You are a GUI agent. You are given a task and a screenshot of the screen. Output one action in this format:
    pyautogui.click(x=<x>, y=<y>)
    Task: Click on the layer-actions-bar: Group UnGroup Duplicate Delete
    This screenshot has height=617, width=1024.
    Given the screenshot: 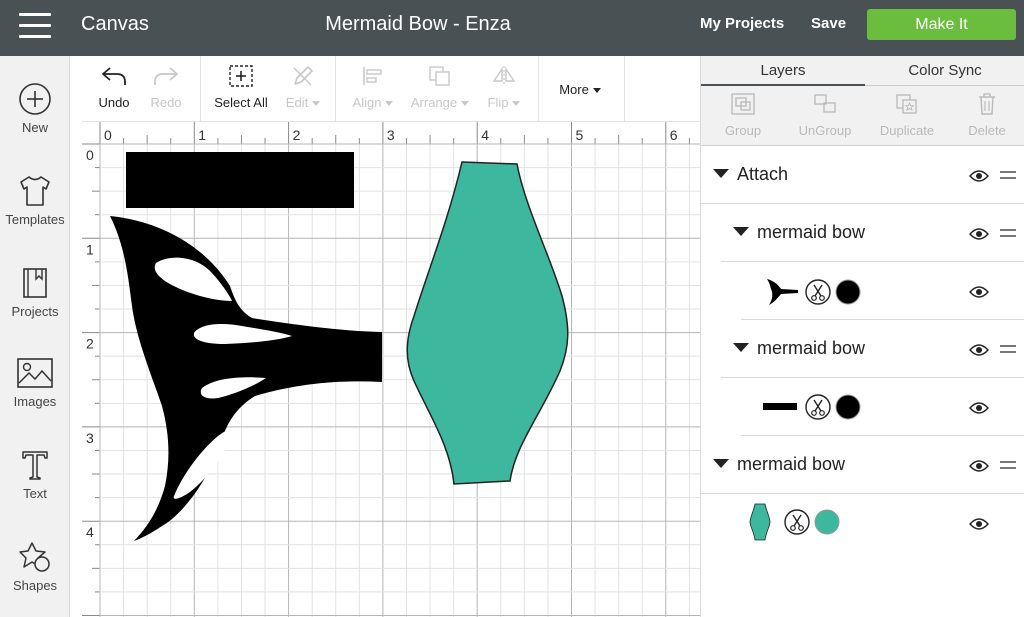 What is the action you would take?
    pyautogui.click(x=862, y=116)
    